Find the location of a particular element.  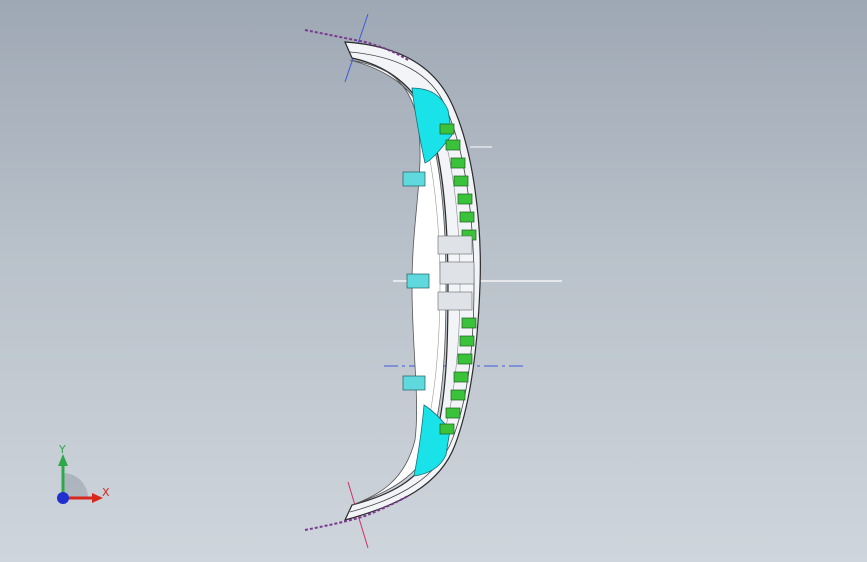

y-axis-label: Y is located at coordinates (62, 449).